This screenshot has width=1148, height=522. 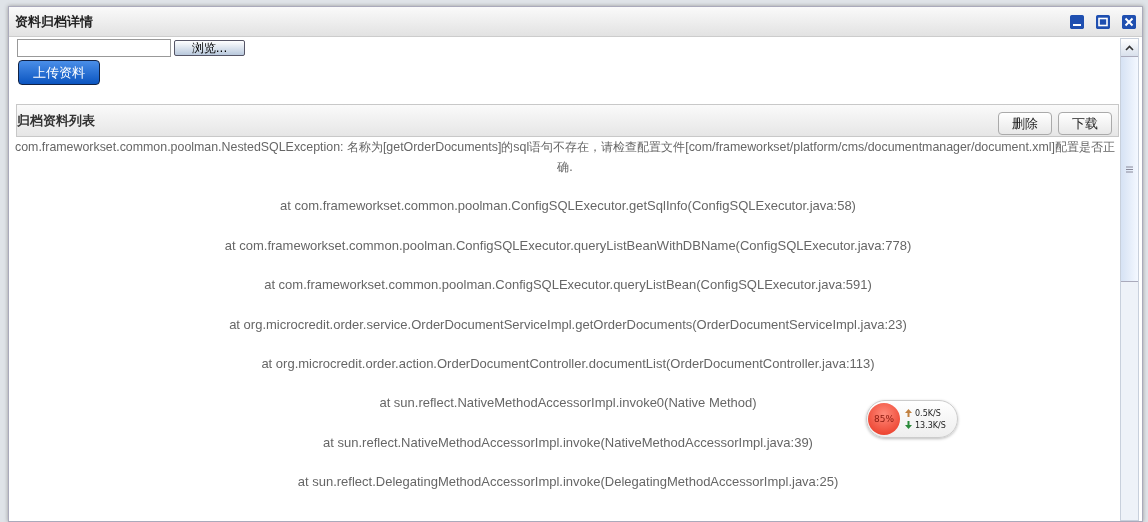 I want to click on stack-trace-line: at sun.reflect.DelegatingMethodAccessorImpl.invoke(DelegatingMethodAccessorImpl.java:25), so click(x=568, y=482).